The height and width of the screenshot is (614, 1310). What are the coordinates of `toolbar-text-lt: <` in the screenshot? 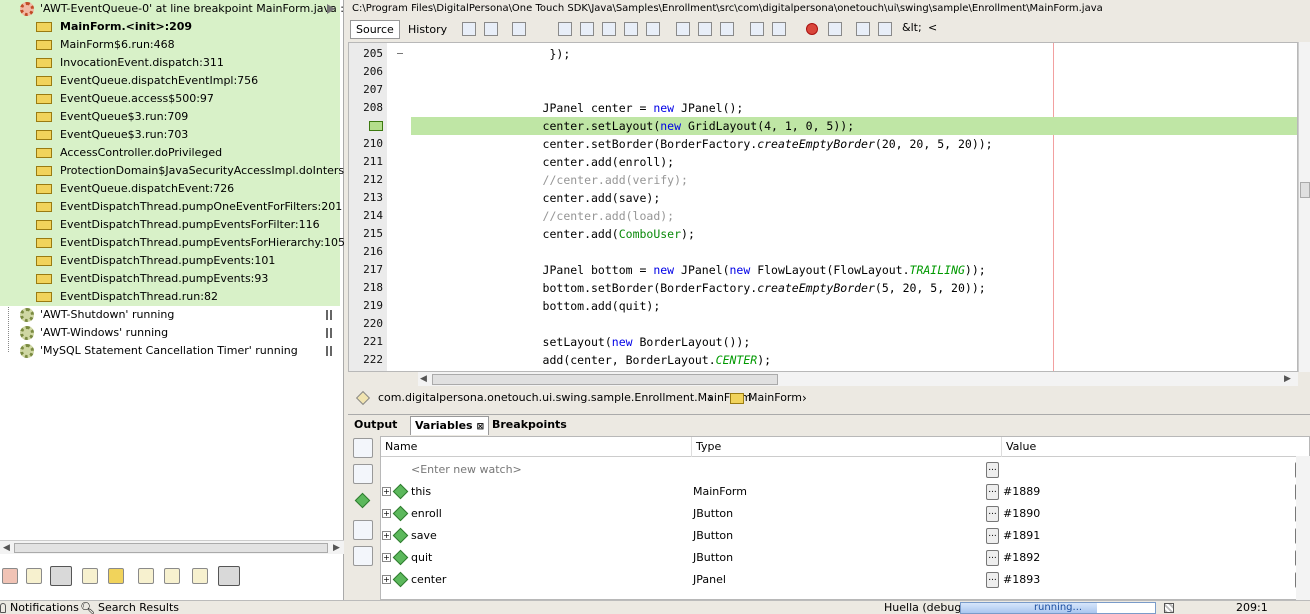 It's located at (932, 27).